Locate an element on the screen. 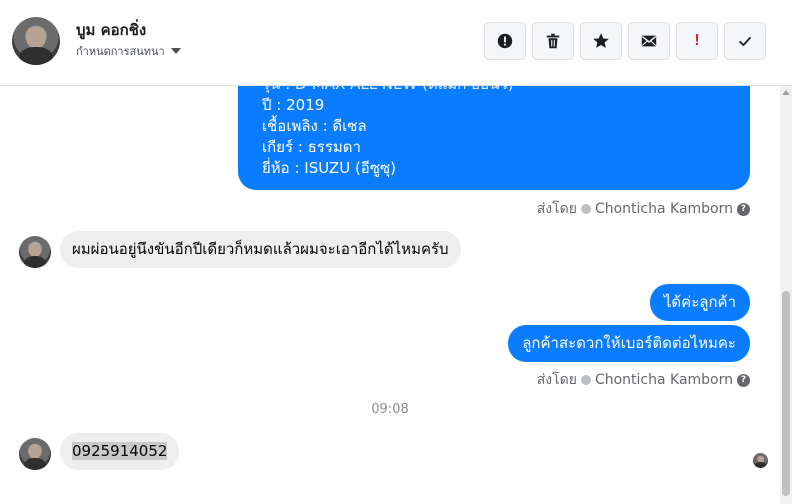  check-icon is located at coordinates (745, 41).